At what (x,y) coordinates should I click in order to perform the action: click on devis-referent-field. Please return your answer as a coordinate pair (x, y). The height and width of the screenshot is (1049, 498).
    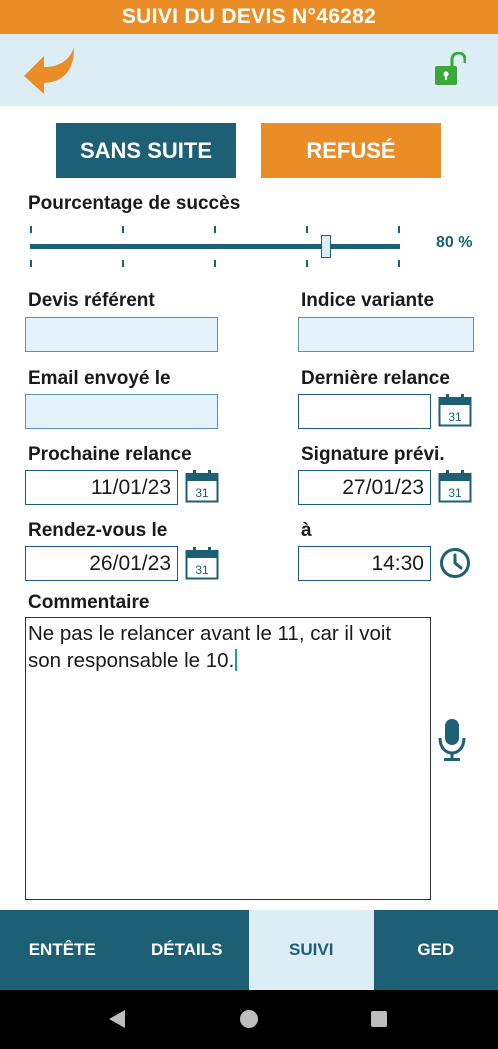
    Looking at the image, I should click on (121, 334).